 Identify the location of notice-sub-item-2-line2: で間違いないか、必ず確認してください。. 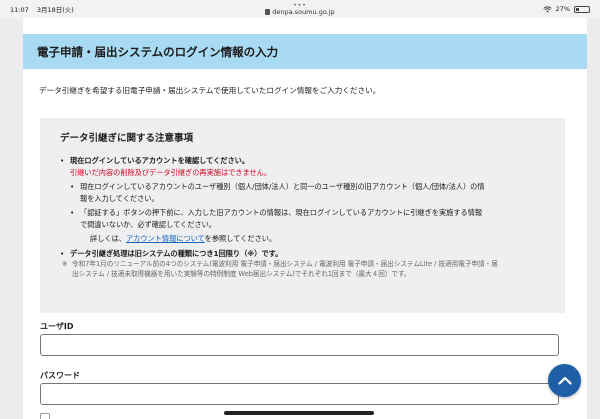
(148, 224).